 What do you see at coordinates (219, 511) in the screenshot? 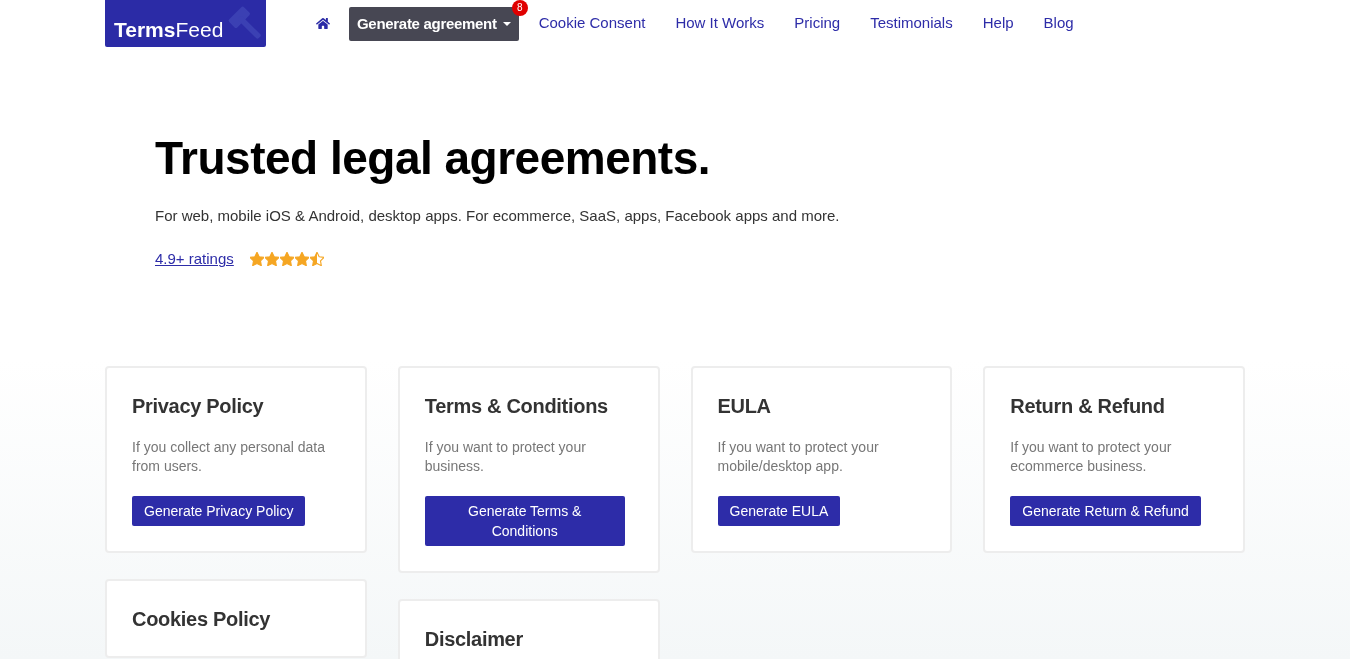
I see `generate-button: Generate Privacy Policy` at bounding box center [219, 511].